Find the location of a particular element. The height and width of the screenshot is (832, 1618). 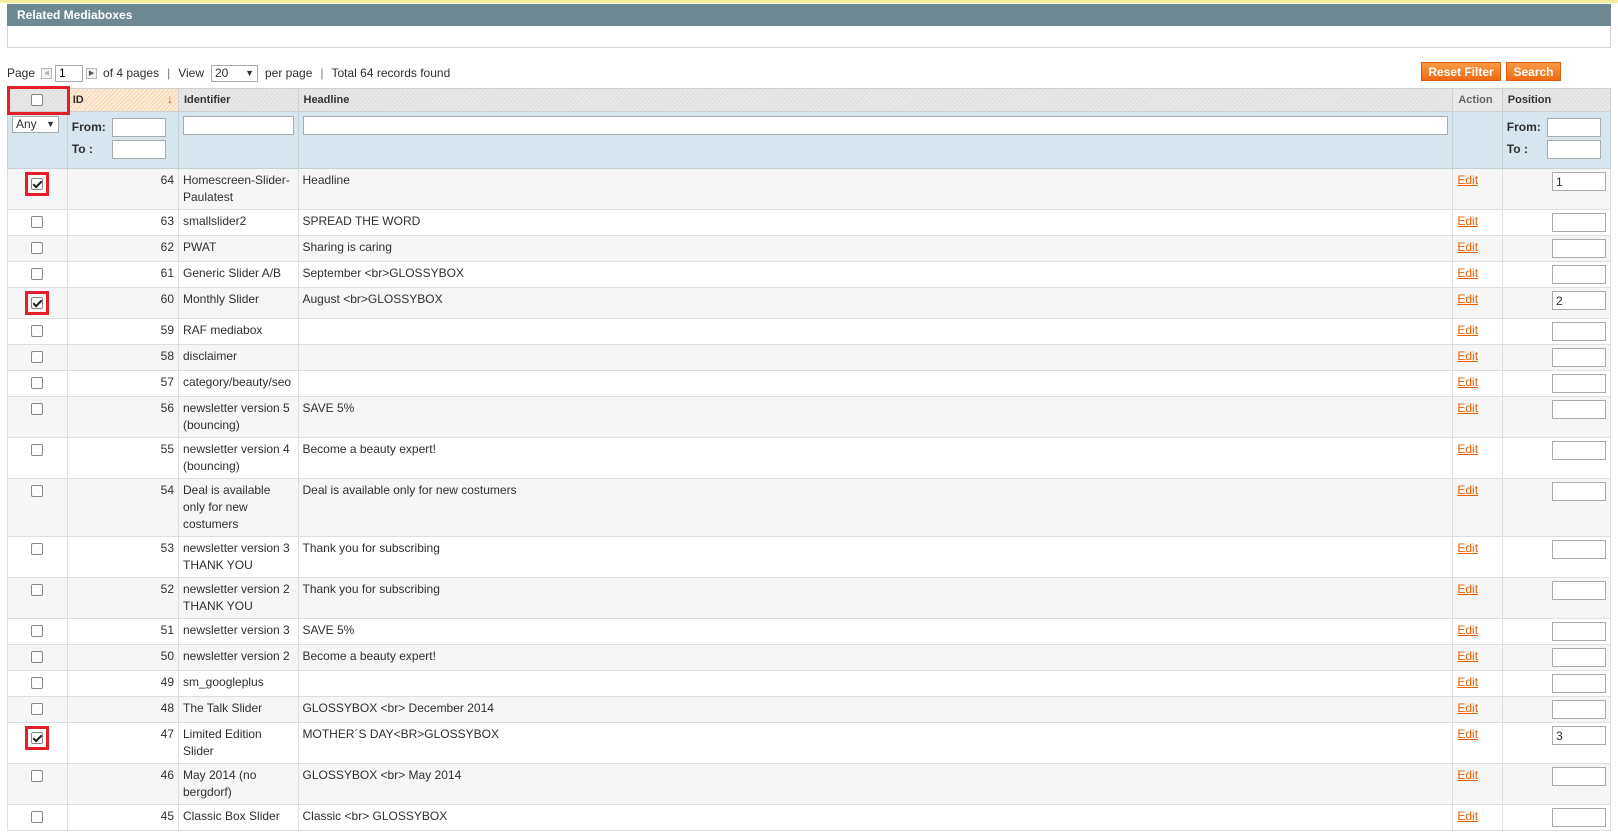

prev-page-icon: ◀ is located at coordinates (47, 73).